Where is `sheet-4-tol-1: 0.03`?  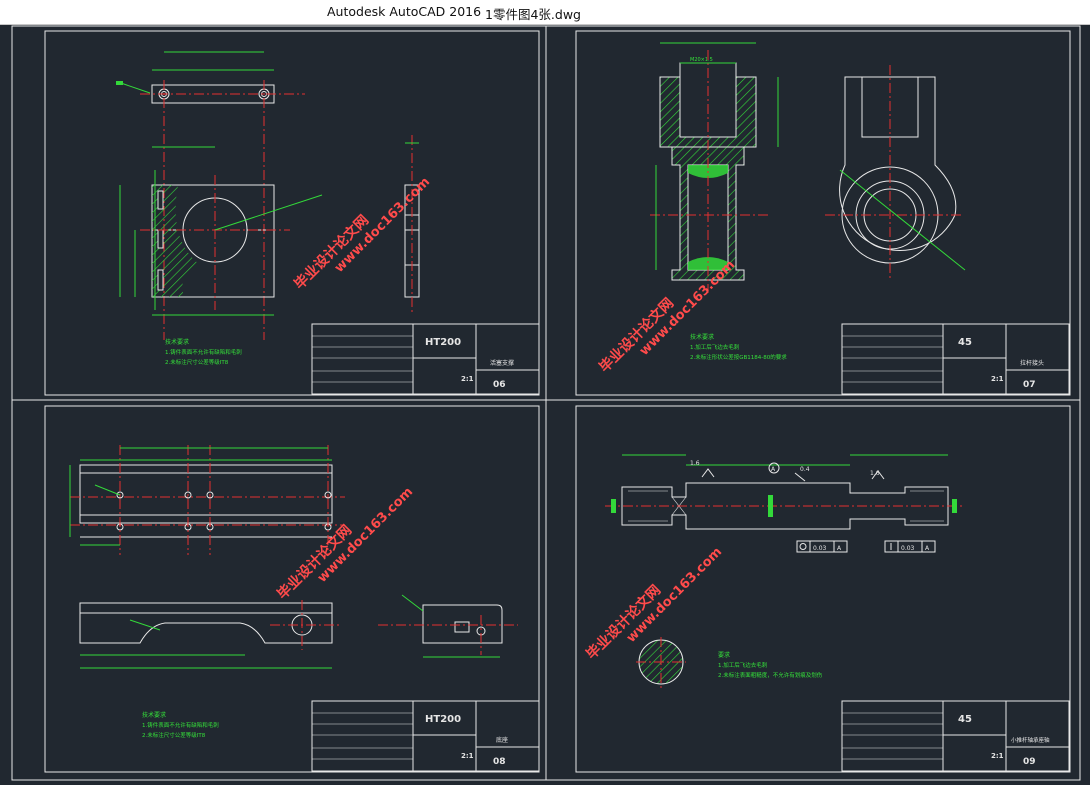
sheet-4-tol-1: 0.03 is located at coordinates (820, 548).